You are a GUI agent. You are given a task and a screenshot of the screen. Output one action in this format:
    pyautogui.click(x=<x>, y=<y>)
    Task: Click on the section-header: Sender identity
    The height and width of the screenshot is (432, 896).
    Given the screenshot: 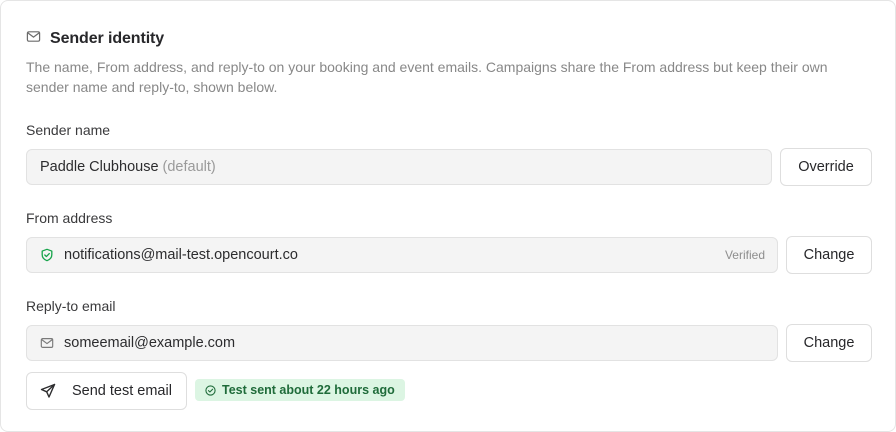 What is the action you would take?
    pyautogui.click(x=95, y=39)
    